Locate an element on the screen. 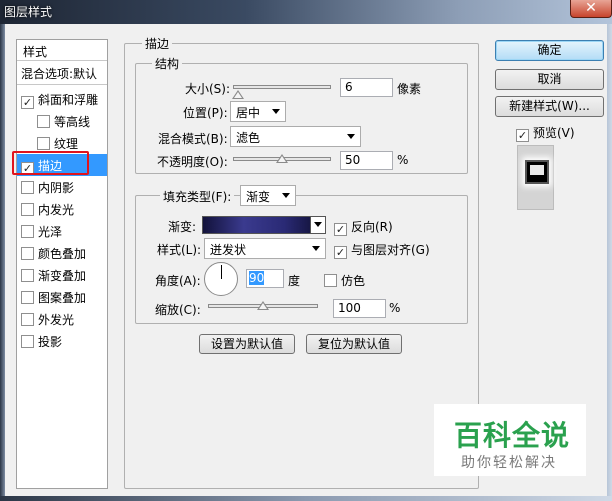  watermark: 百科全说 助你轻松解决 is located at coordinates (510, 440).